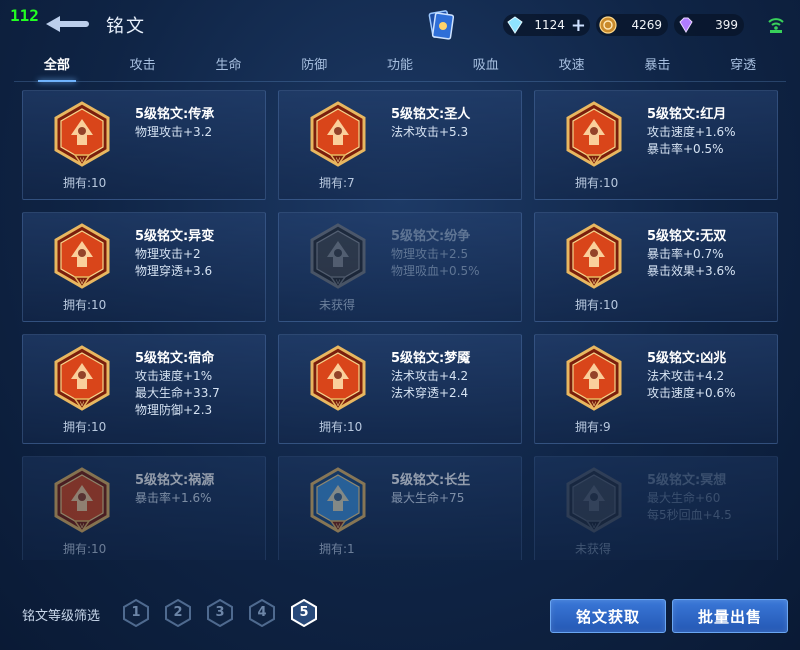 This screenshot has width=800, height=650. I want to click on level-filter-label: 铭文等级筛选, so click(61, 616).